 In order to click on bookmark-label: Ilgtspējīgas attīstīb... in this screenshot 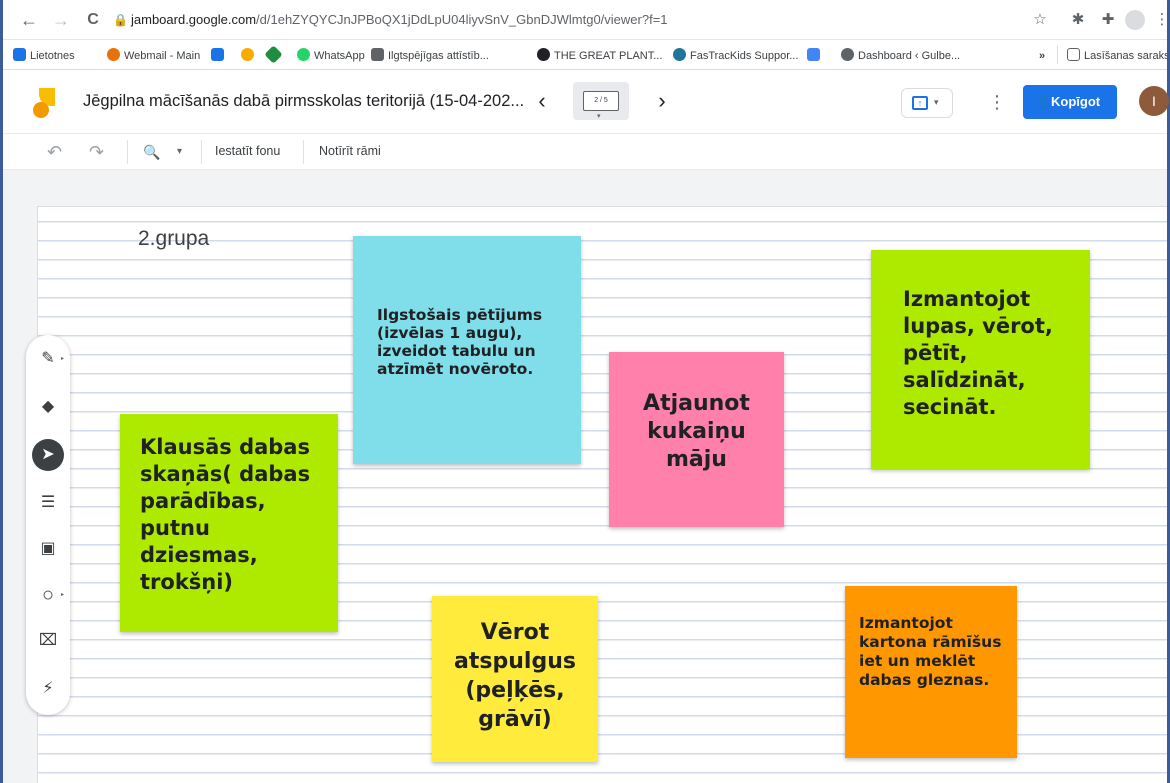, I will do `click(438, 56)`.